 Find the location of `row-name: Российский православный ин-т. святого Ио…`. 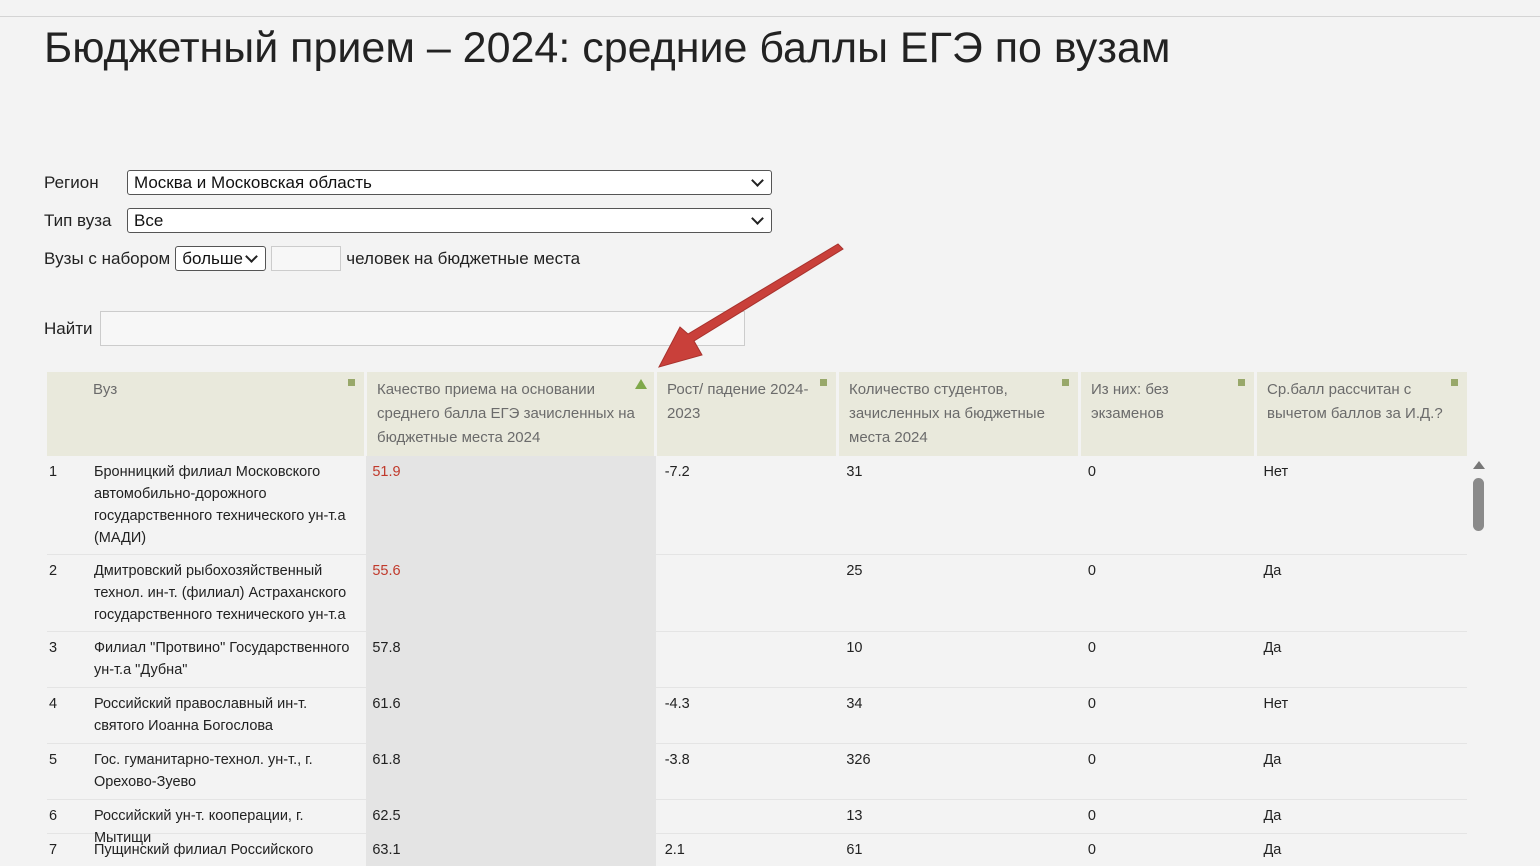

row-name: Российский православный ин-т. святого Ио… is located at coordinates (200, 715).